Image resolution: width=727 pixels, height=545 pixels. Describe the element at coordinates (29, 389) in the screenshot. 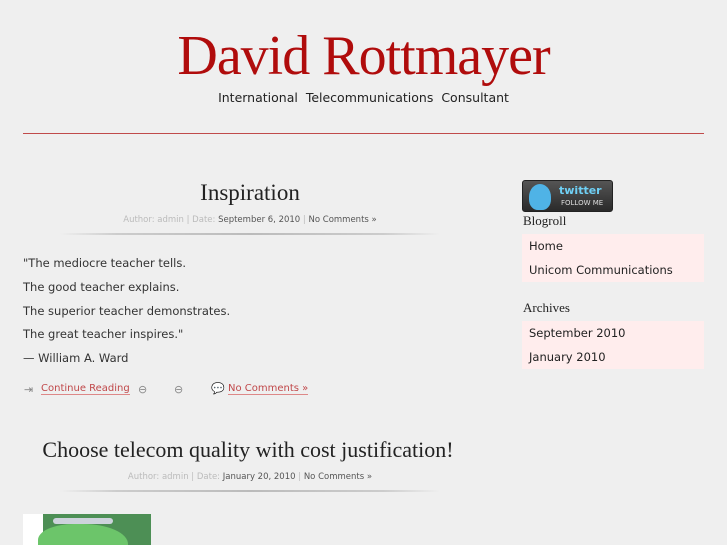

I see `continue-icon: ⇥` at that location.